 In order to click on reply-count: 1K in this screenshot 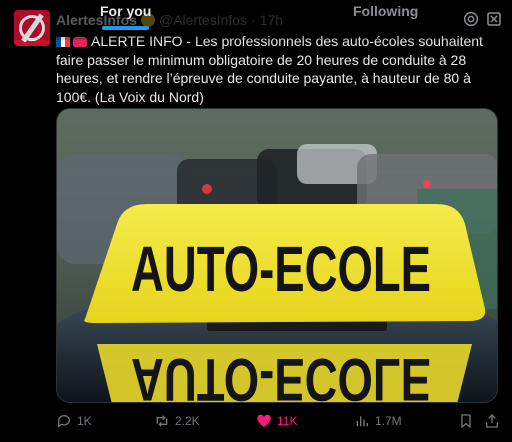, I will do `click(84, 421)`.